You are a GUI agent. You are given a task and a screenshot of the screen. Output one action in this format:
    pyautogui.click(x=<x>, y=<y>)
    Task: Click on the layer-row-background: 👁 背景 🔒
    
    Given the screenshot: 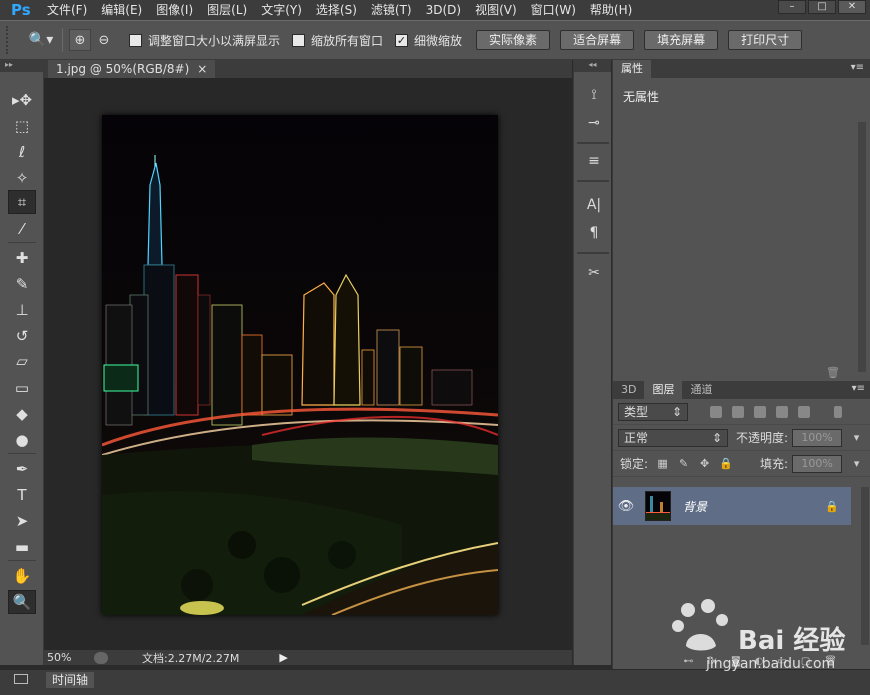 What is the action you would take?
    pyautogui.click(x=732, y=506)
    